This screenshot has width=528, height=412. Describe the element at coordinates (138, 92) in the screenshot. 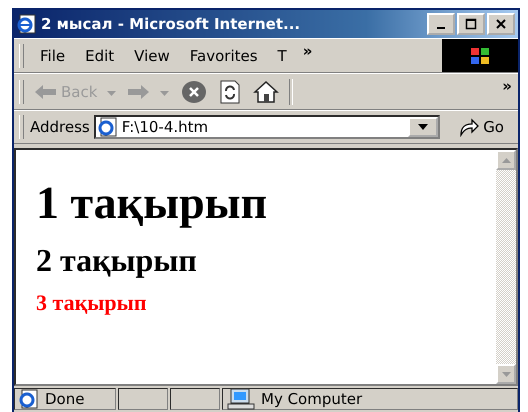

I see `right-arrow-icon` at that location.